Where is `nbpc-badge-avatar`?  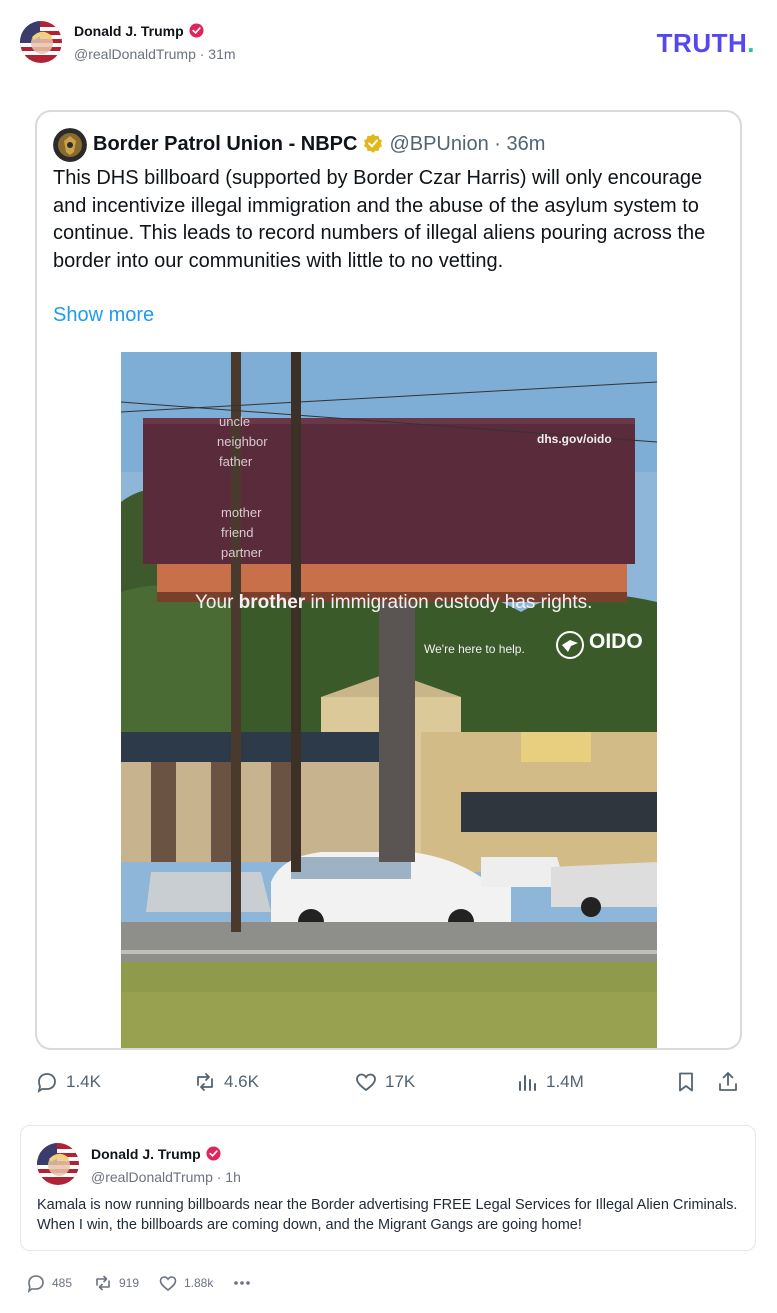
nbpc-badge-avatar is located at coordinates (70, 145).